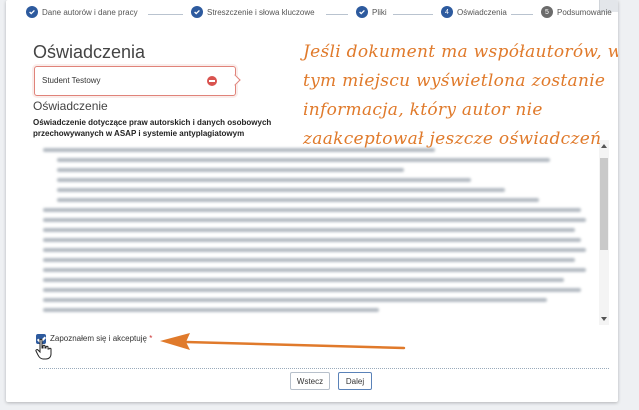  I want to click on accept-checkbox-label: Zapoznałem się i akceptuję *, so click(101, 338).